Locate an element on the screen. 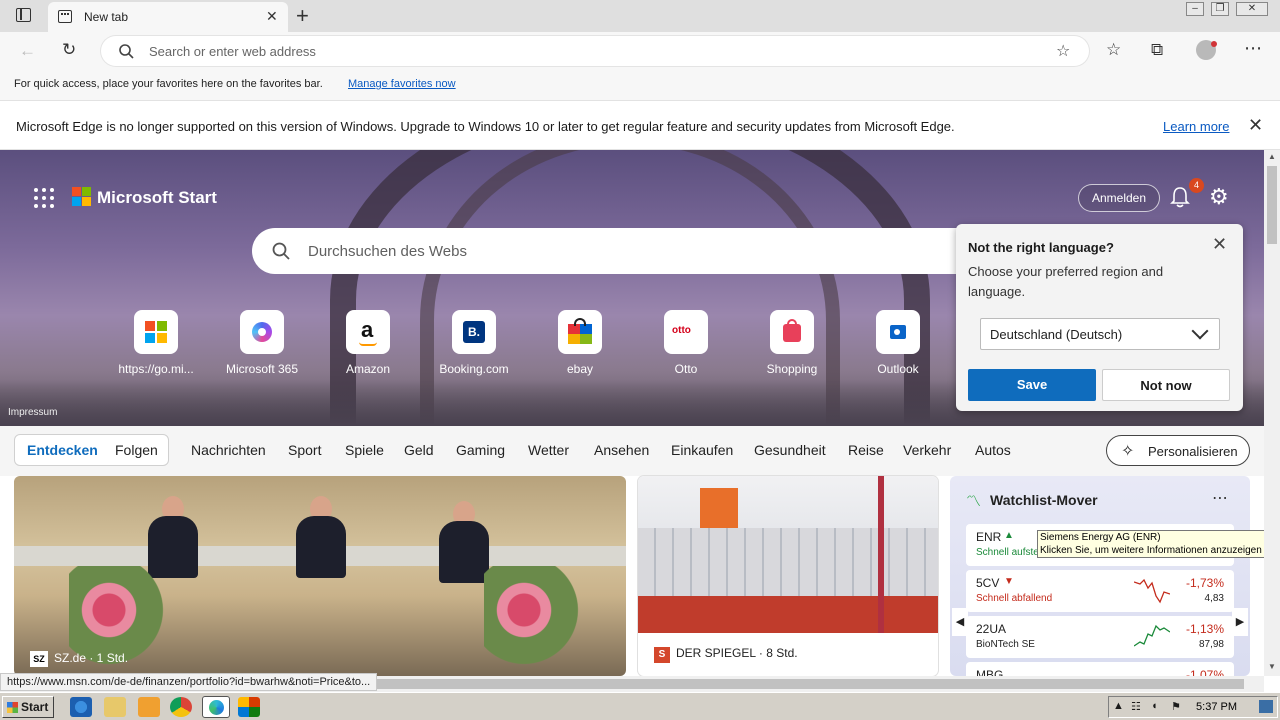 This screenshot has width=1280, height=720. new-tab-button: + is located at coordinates (302, 16).